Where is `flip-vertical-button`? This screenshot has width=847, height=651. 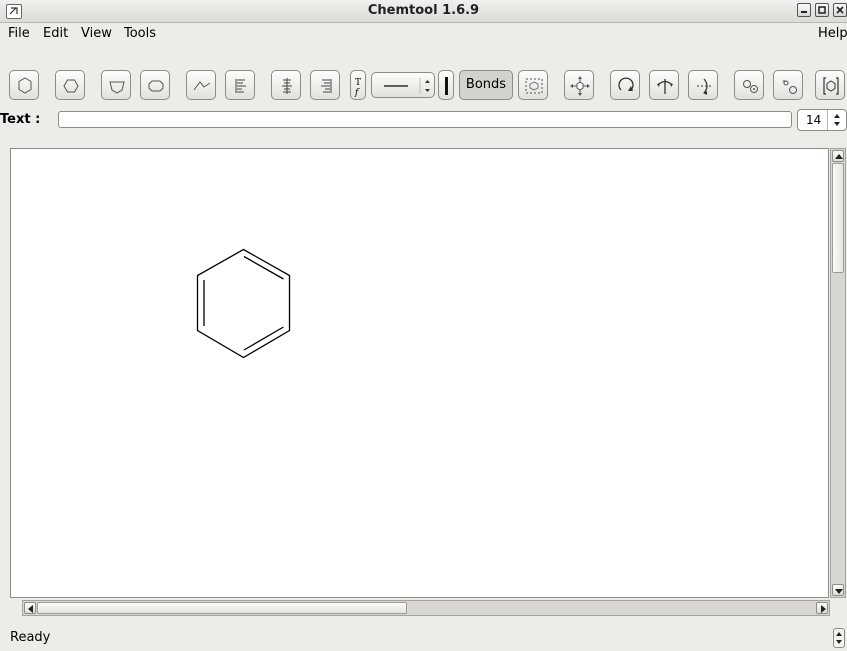
flip-vertical-button is located at coordinates (703, 85).